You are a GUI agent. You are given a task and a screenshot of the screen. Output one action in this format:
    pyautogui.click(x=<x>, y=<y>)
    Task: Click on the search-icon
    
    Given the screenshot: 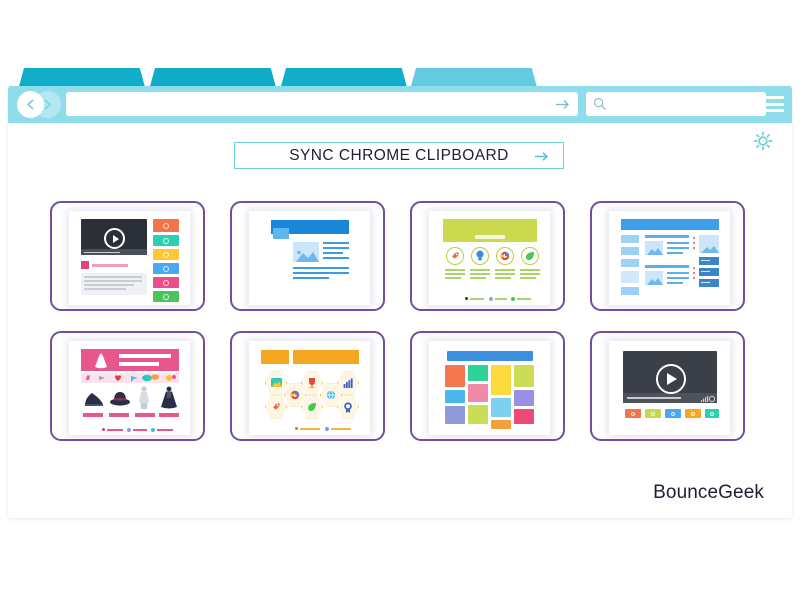 What is the action you would take?
    pyautogui.click(x=600, y=104)
    